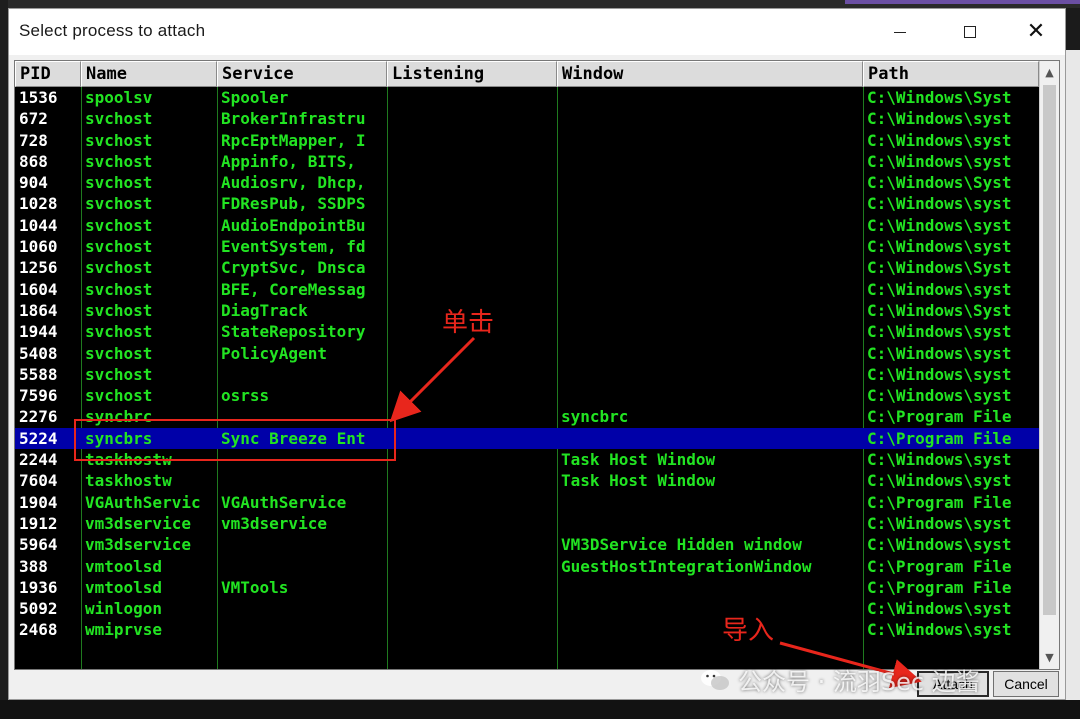 The height and width of the screenshot is (719, 1080). I want to click on cell-service: VMTools, so click(255, 587).